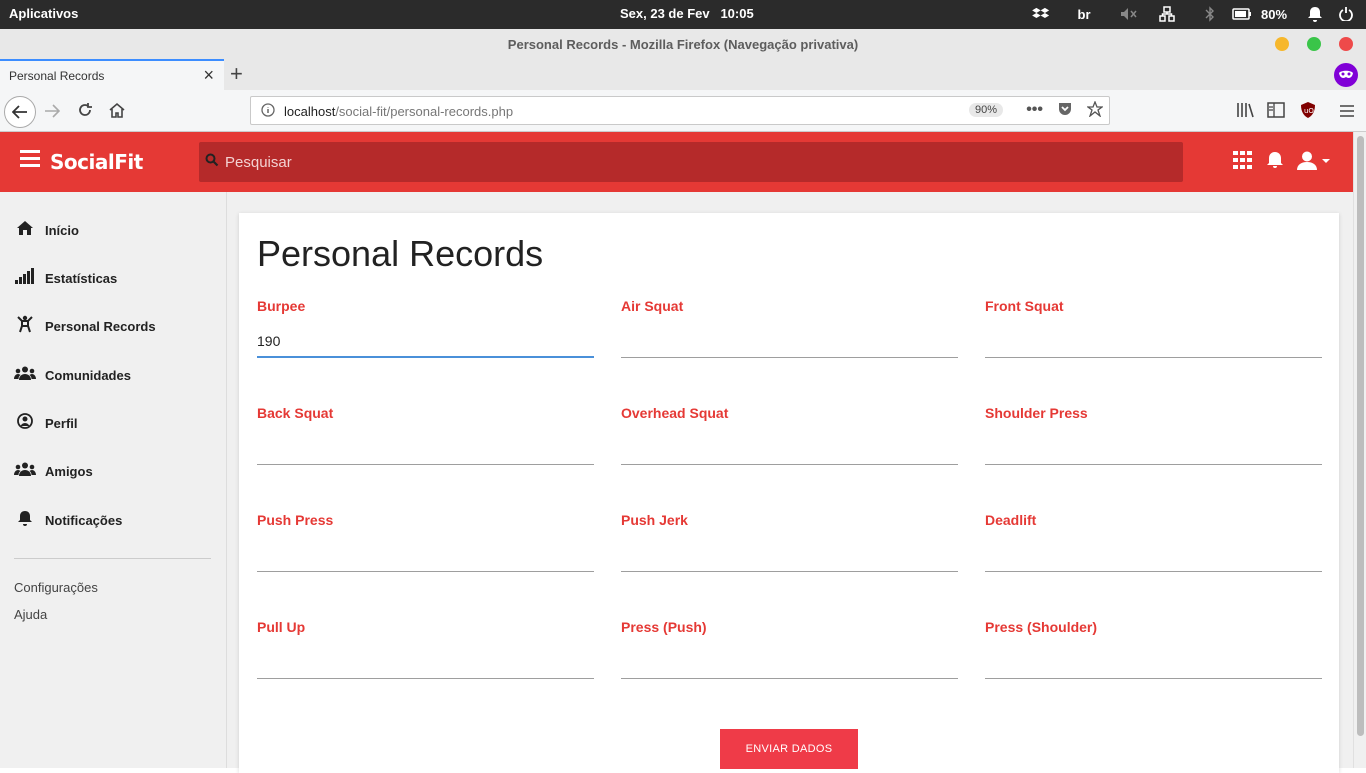  I want to click on url-actions: •••, so click(1065, 111).